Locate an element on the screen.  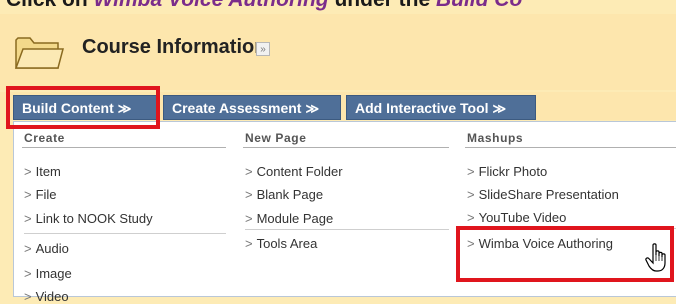
create-assessment-button: Create Assessment ≫ is located at coordinates (252, 107).